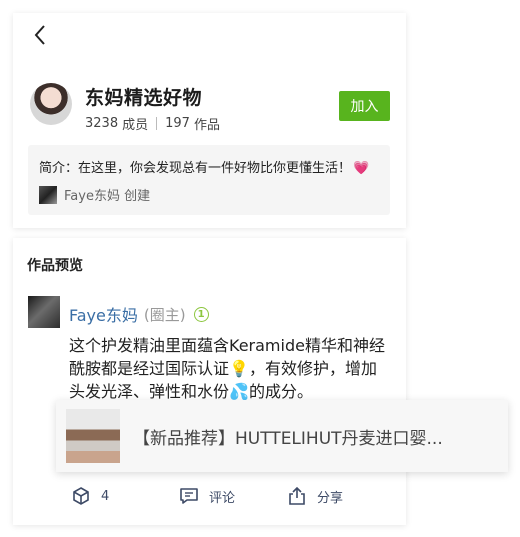 The image size is (520, 537). What do you see at coordinates (222, 498) in the screenshot?
I see `comment-label: 评论` at bounding box center [222, 498].